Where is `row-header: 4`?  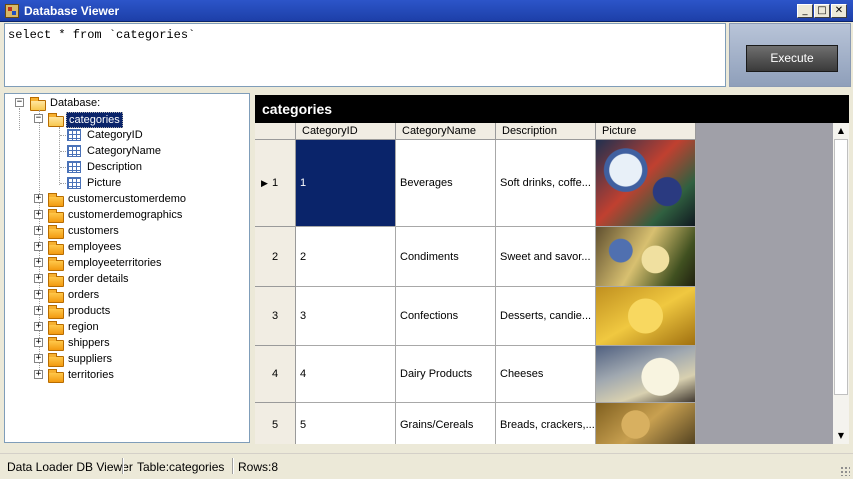 row-header: 4 is located at coordinates (275, 374).